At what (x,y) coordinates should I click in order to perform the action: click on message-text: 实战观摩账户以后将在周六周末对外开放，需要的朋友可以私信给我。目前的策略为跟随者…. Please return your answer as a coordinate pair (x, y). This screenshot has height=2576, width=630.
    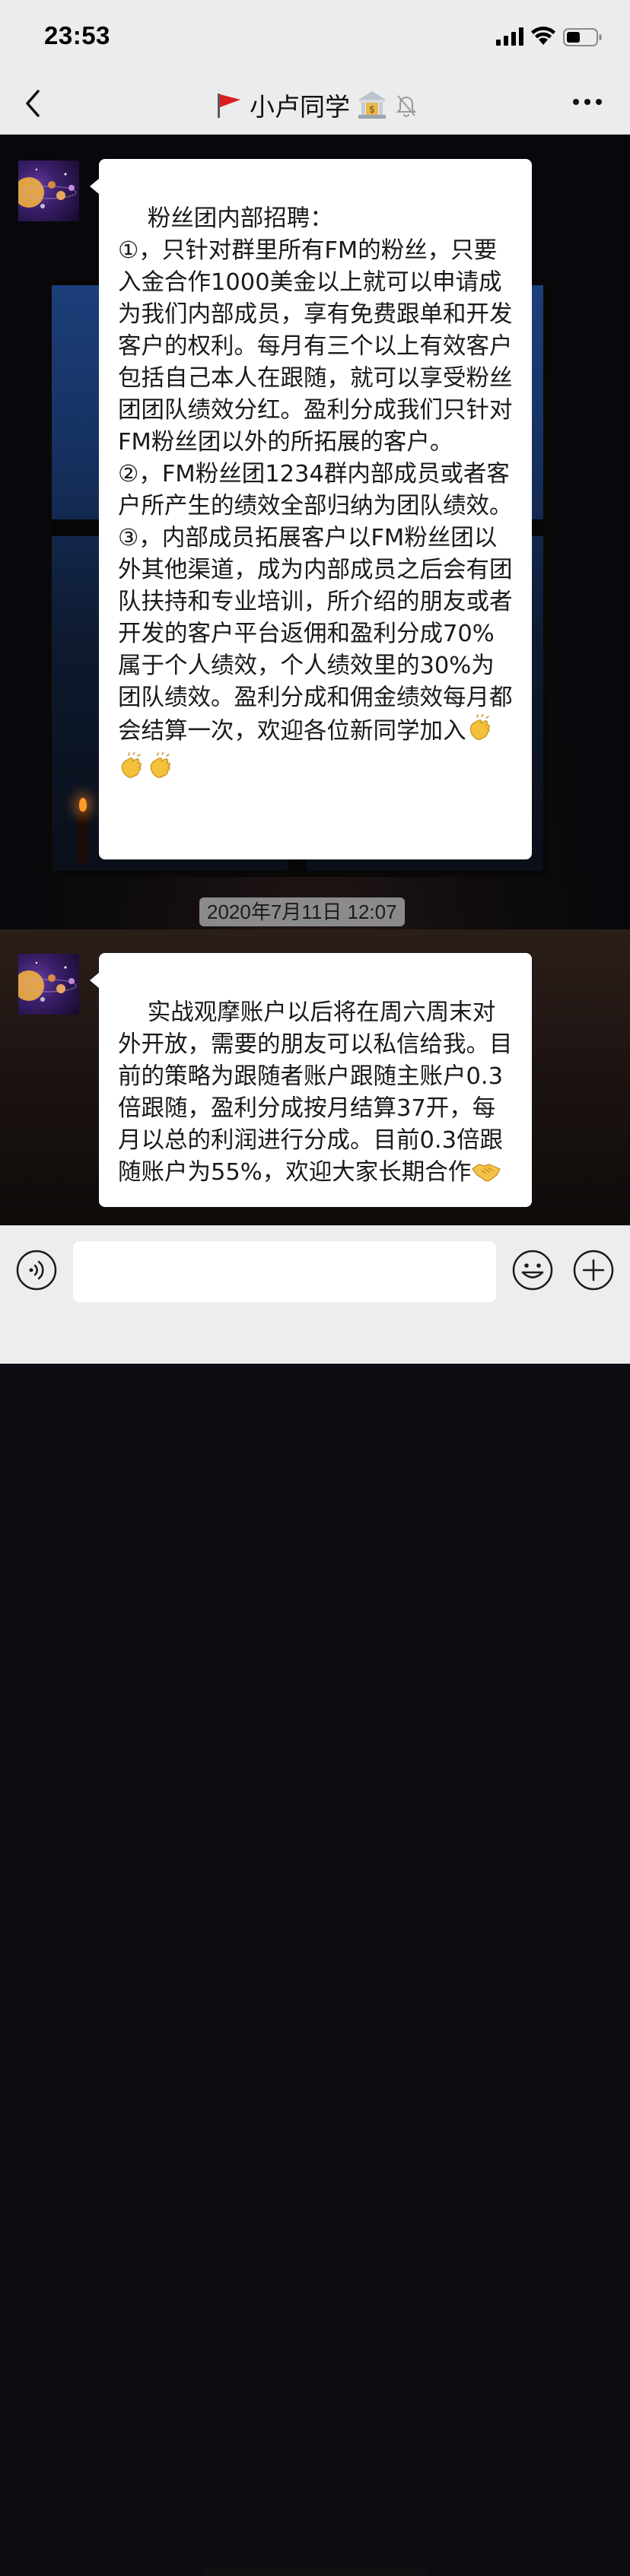
    Looking at the image, I should click on (315, 1092).